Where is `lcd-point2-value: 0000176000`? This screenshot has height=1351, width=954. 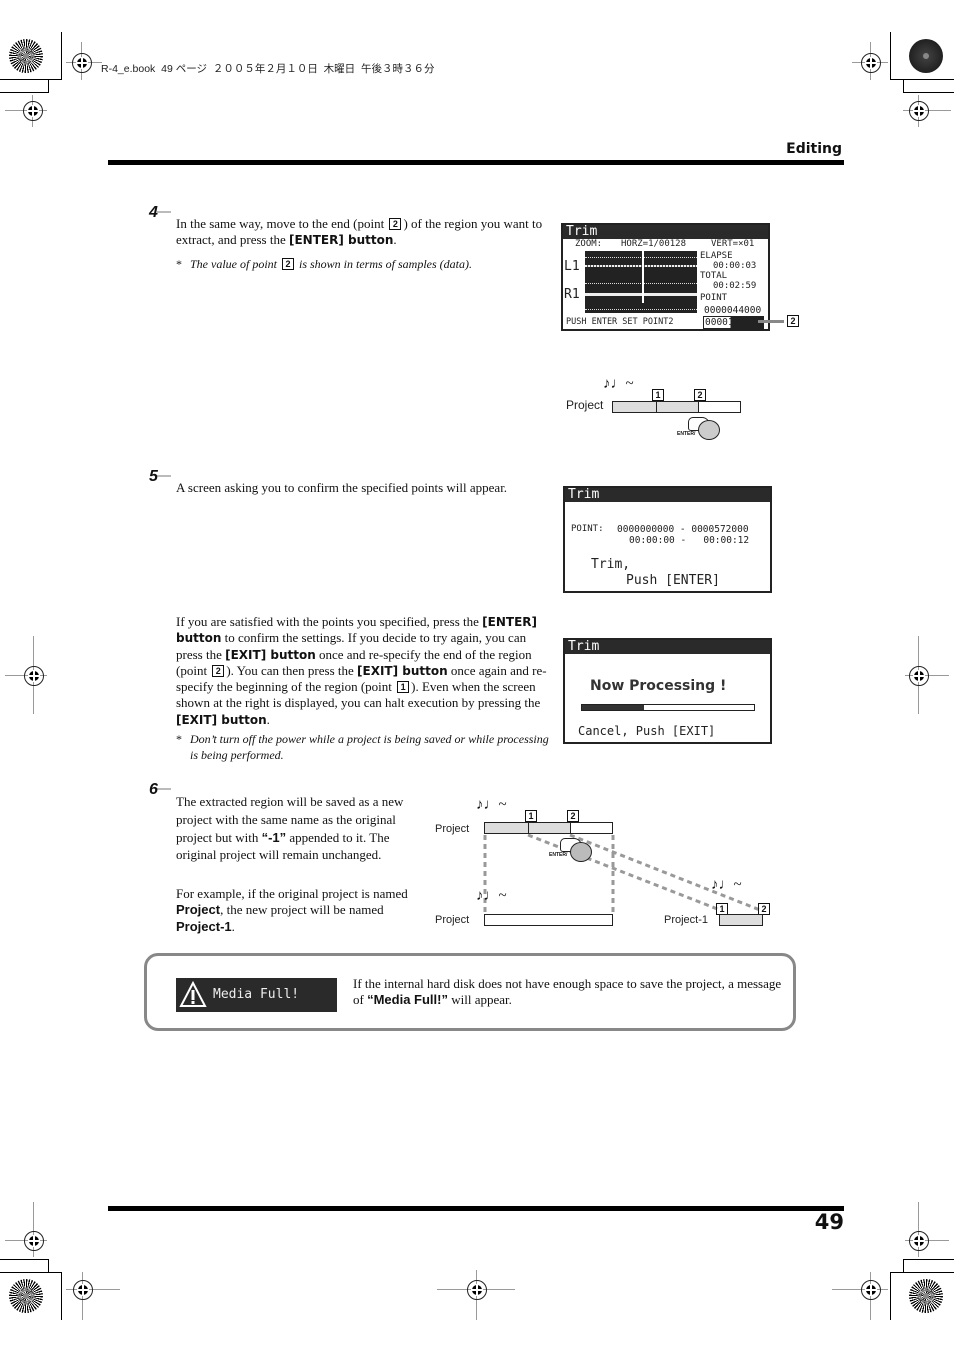
lcd-point2-value: 0000176000 is located at coordinates (734, 322).